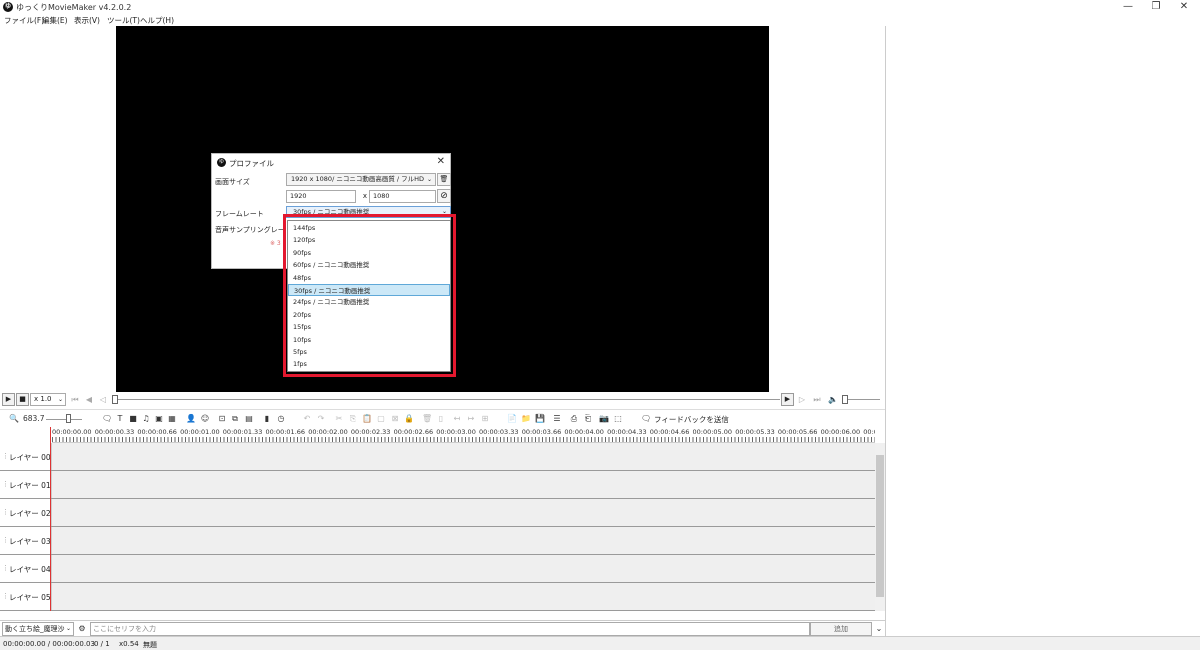 This screenshot has width=1200, height=650. Describe the element at coordinates (235, 418) in the screenshot. I see `copy-layer-icon: ⧉` at that location.